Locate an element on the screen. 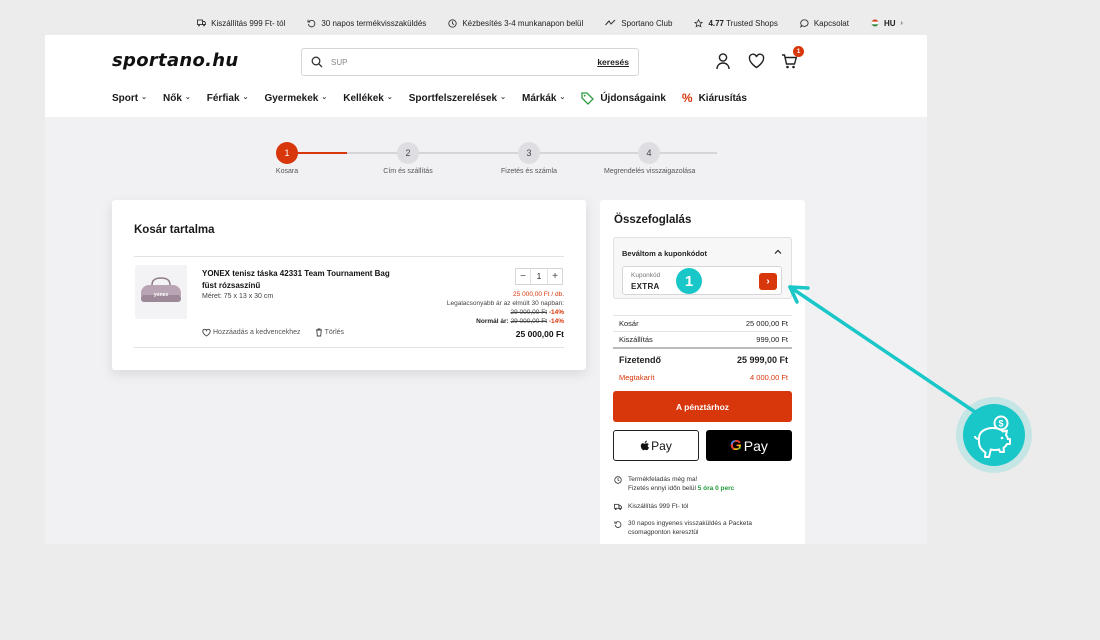 Image resolution: width=1100 pixels, height=640 pixels. wishlist-button is located at coordinates (756, 61).